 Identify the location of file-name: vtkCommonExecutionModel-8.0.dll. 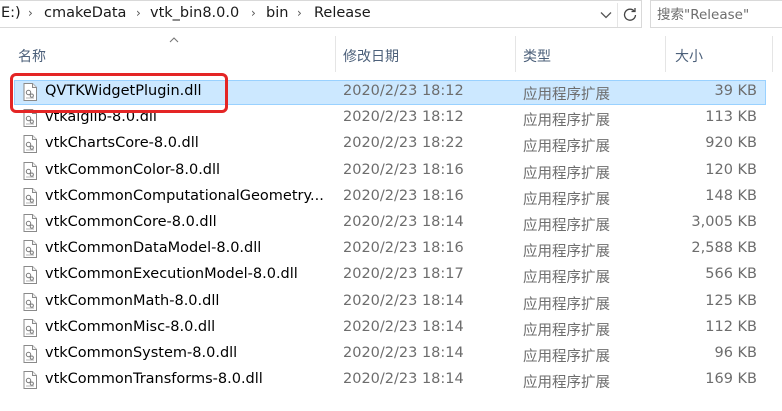
(171, 274).